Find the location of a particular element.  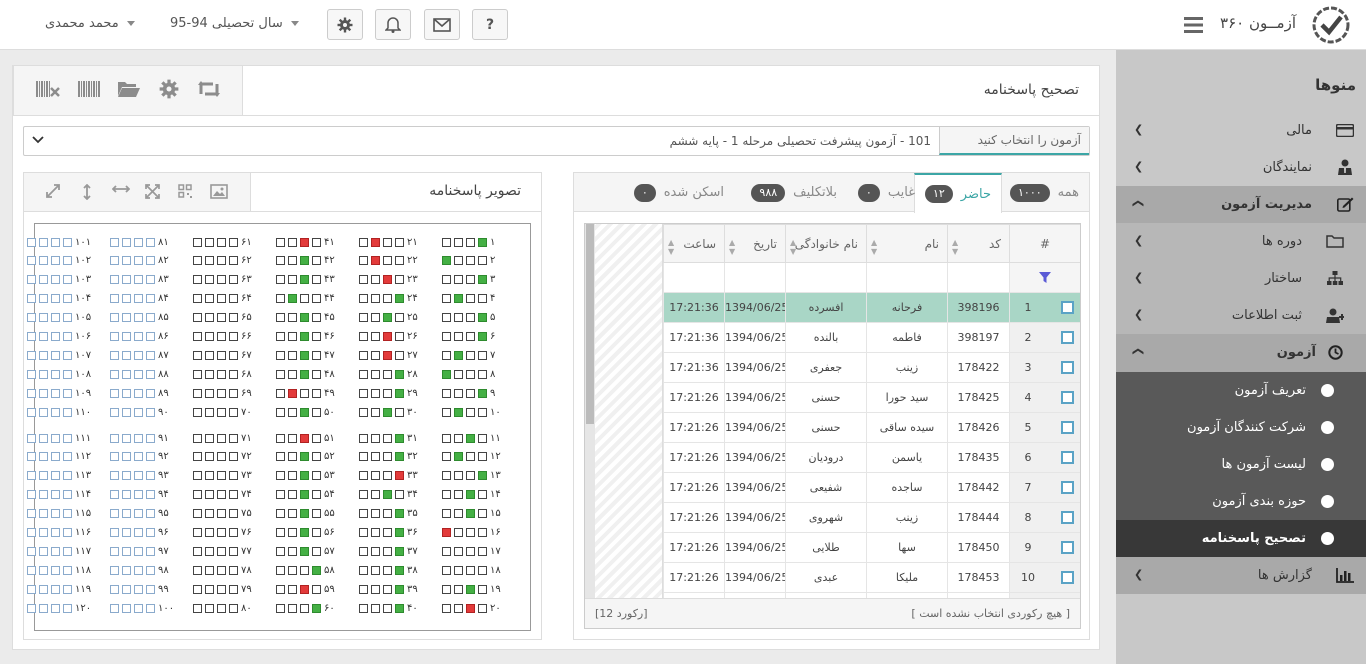

barcode-button is located at coordinates (89, 89).